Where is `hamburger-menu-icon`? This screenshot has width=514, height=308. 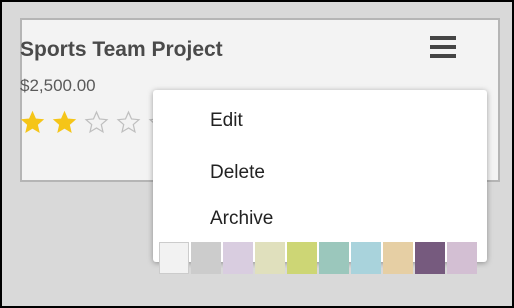
hamburger-menu-icon is located at coordinates (443, 47).